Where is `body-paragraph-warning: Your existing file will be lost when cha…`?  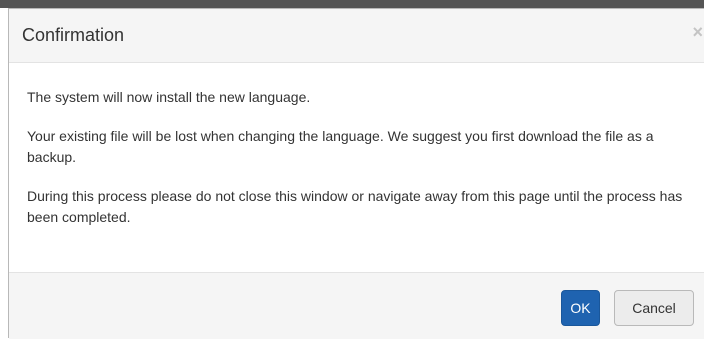 body-paragraph-warning: Your existing file will be lost when cha… is located at coordinates (340, 146).